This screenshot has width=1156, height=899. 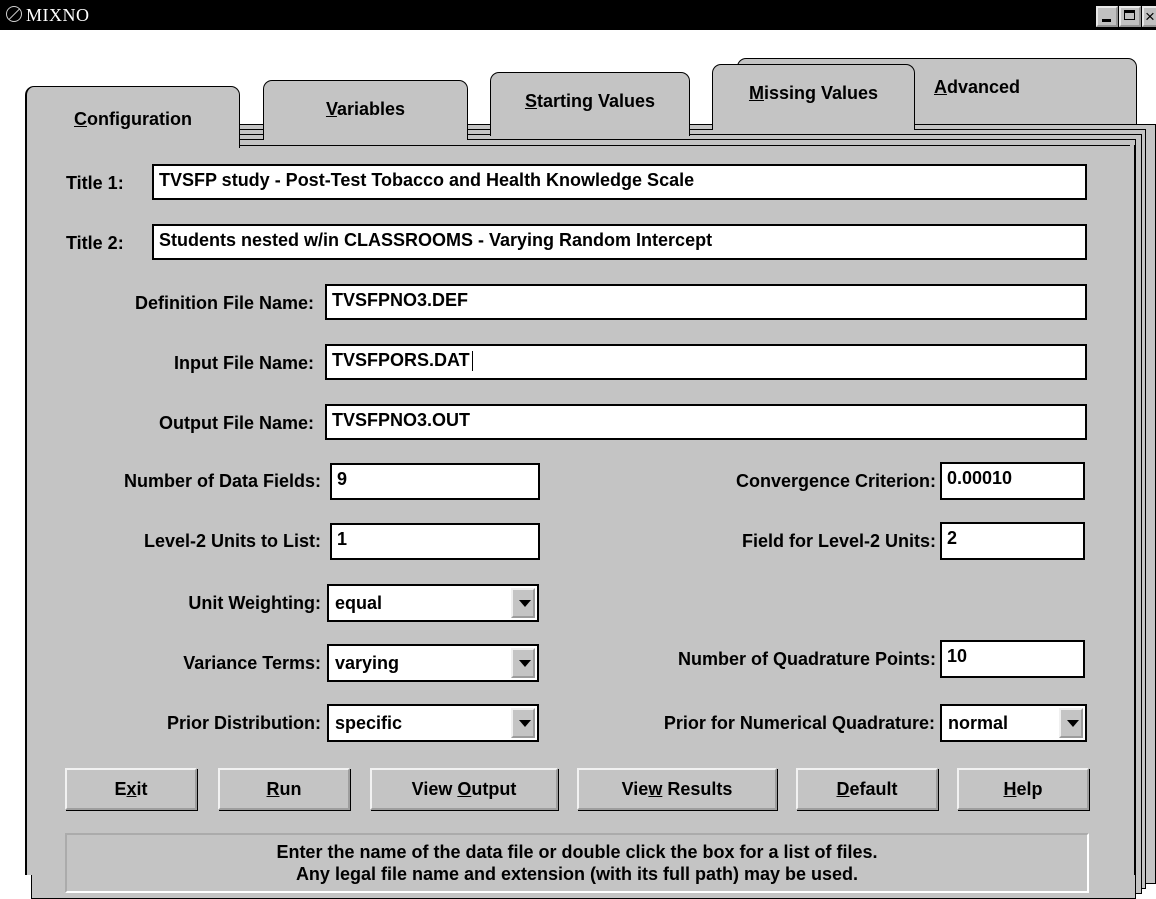 I want to click on tab-configuration: Configuration, so click(x=132, y=117).